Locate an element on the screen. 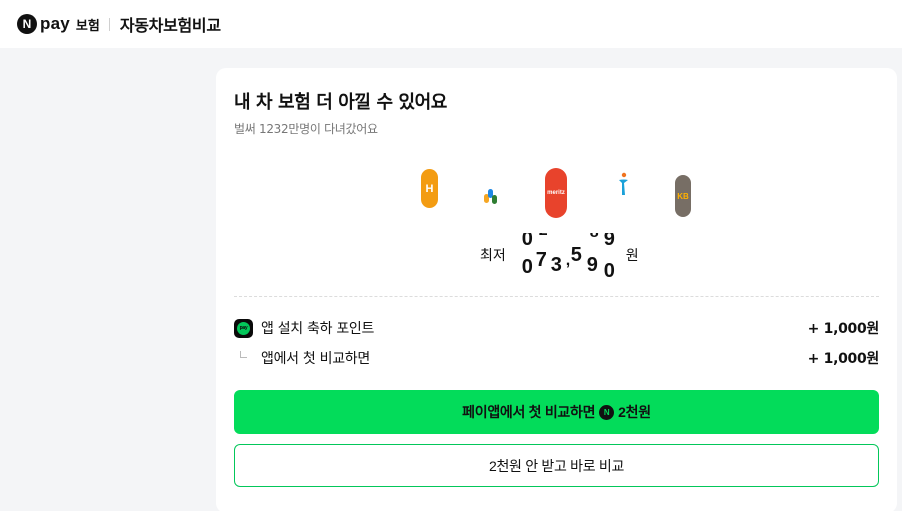 The width and height of the screenshot is (902, 511). naver-point-coin-icon: N is located at coordinates (607, 412).